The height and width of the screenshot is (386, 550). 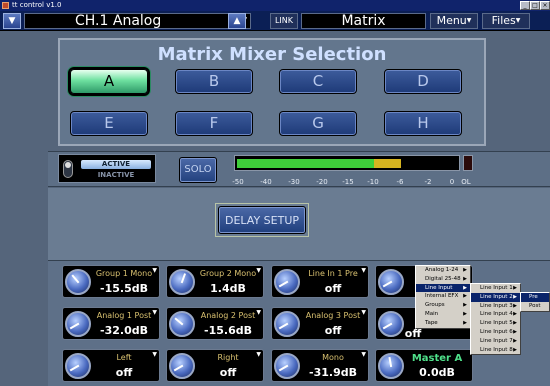 I want to click on channel-knob-cell: Left off ▼, so click(x=111, y=365).